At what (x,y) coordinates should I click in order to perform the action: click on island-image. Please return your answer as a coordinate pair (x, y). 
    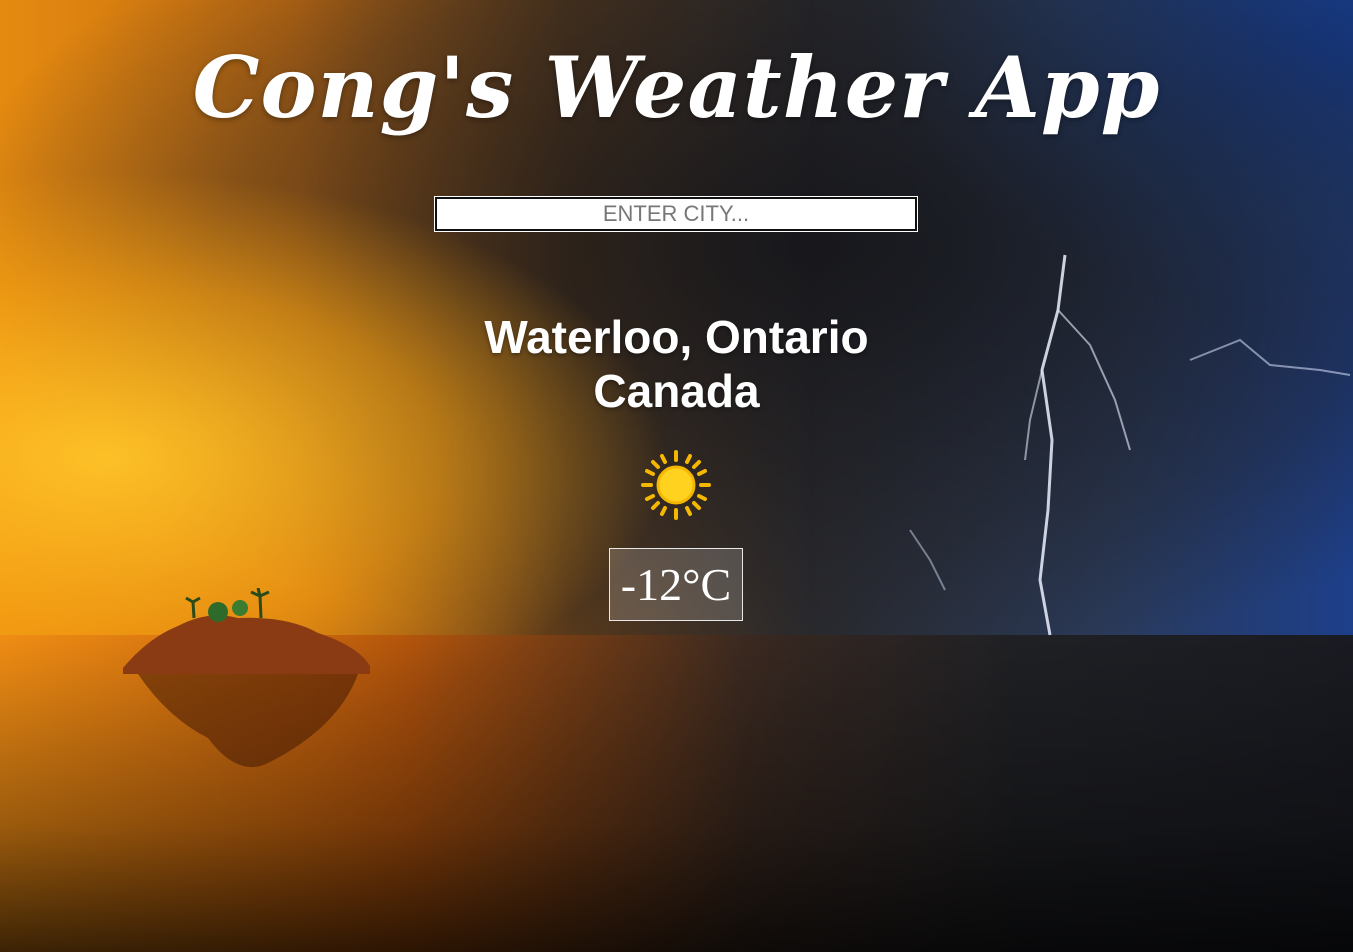
    Looking at the image, I should click on (246, 678).